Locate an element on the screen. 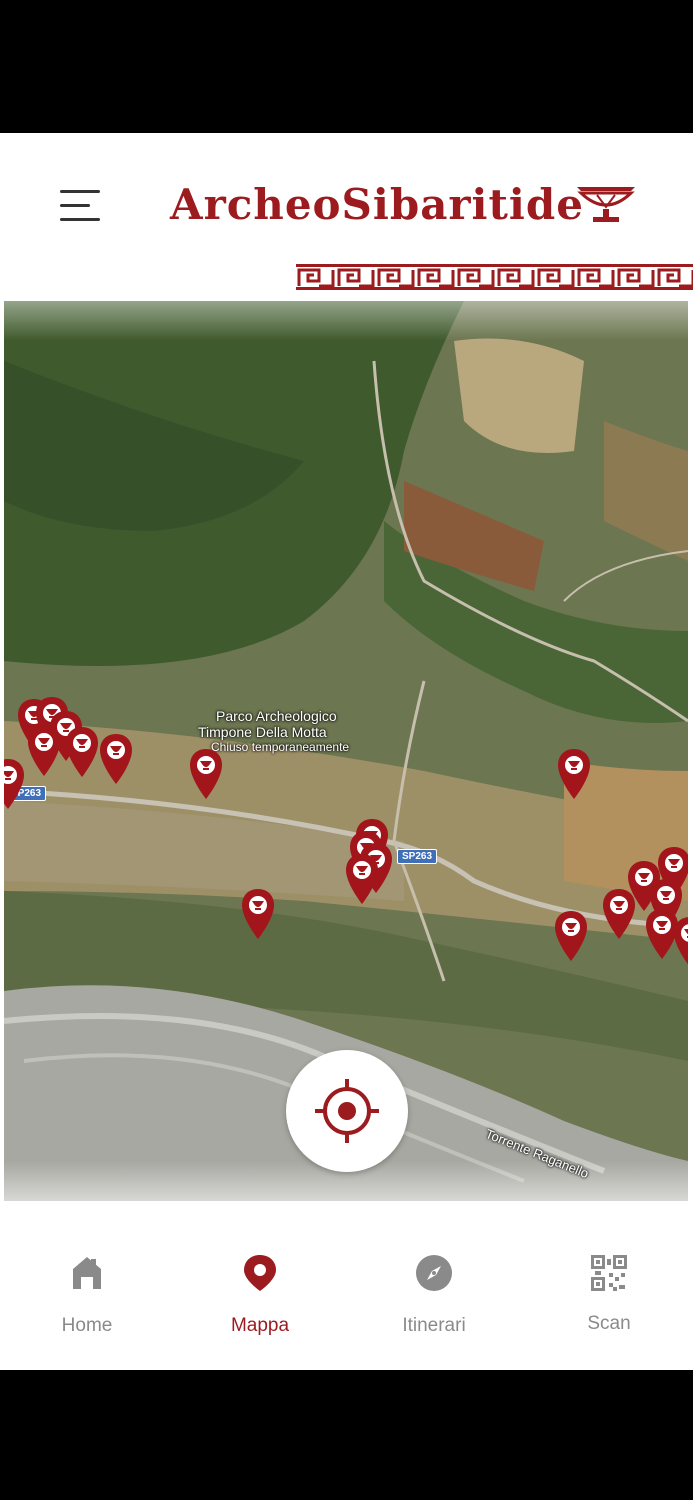 Image resolution: width=693 pixels, height=1500 pixels. greek-key-border is located at coordinates (494, 277).